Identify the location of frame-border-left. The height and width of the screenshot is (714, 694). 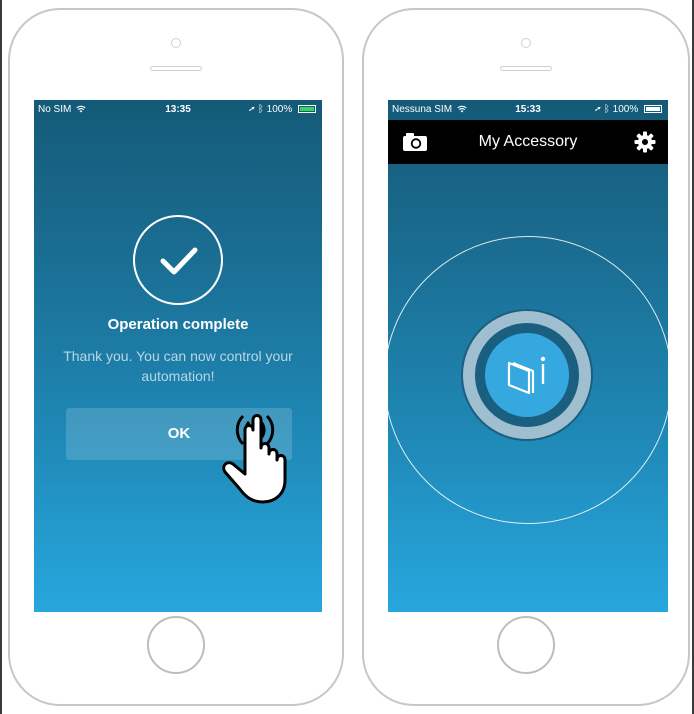
(1, 357).